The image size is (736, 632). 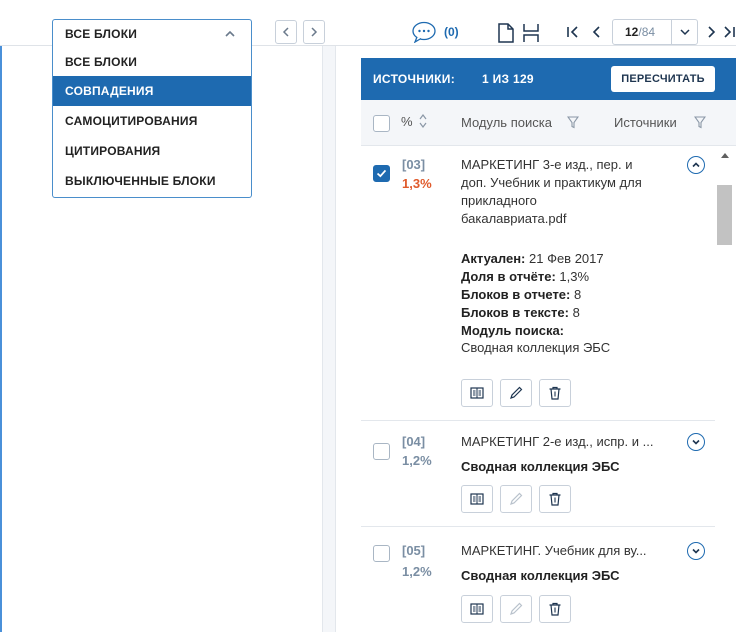 I want to click on comments-count: (0), so click(x=451, y=32).